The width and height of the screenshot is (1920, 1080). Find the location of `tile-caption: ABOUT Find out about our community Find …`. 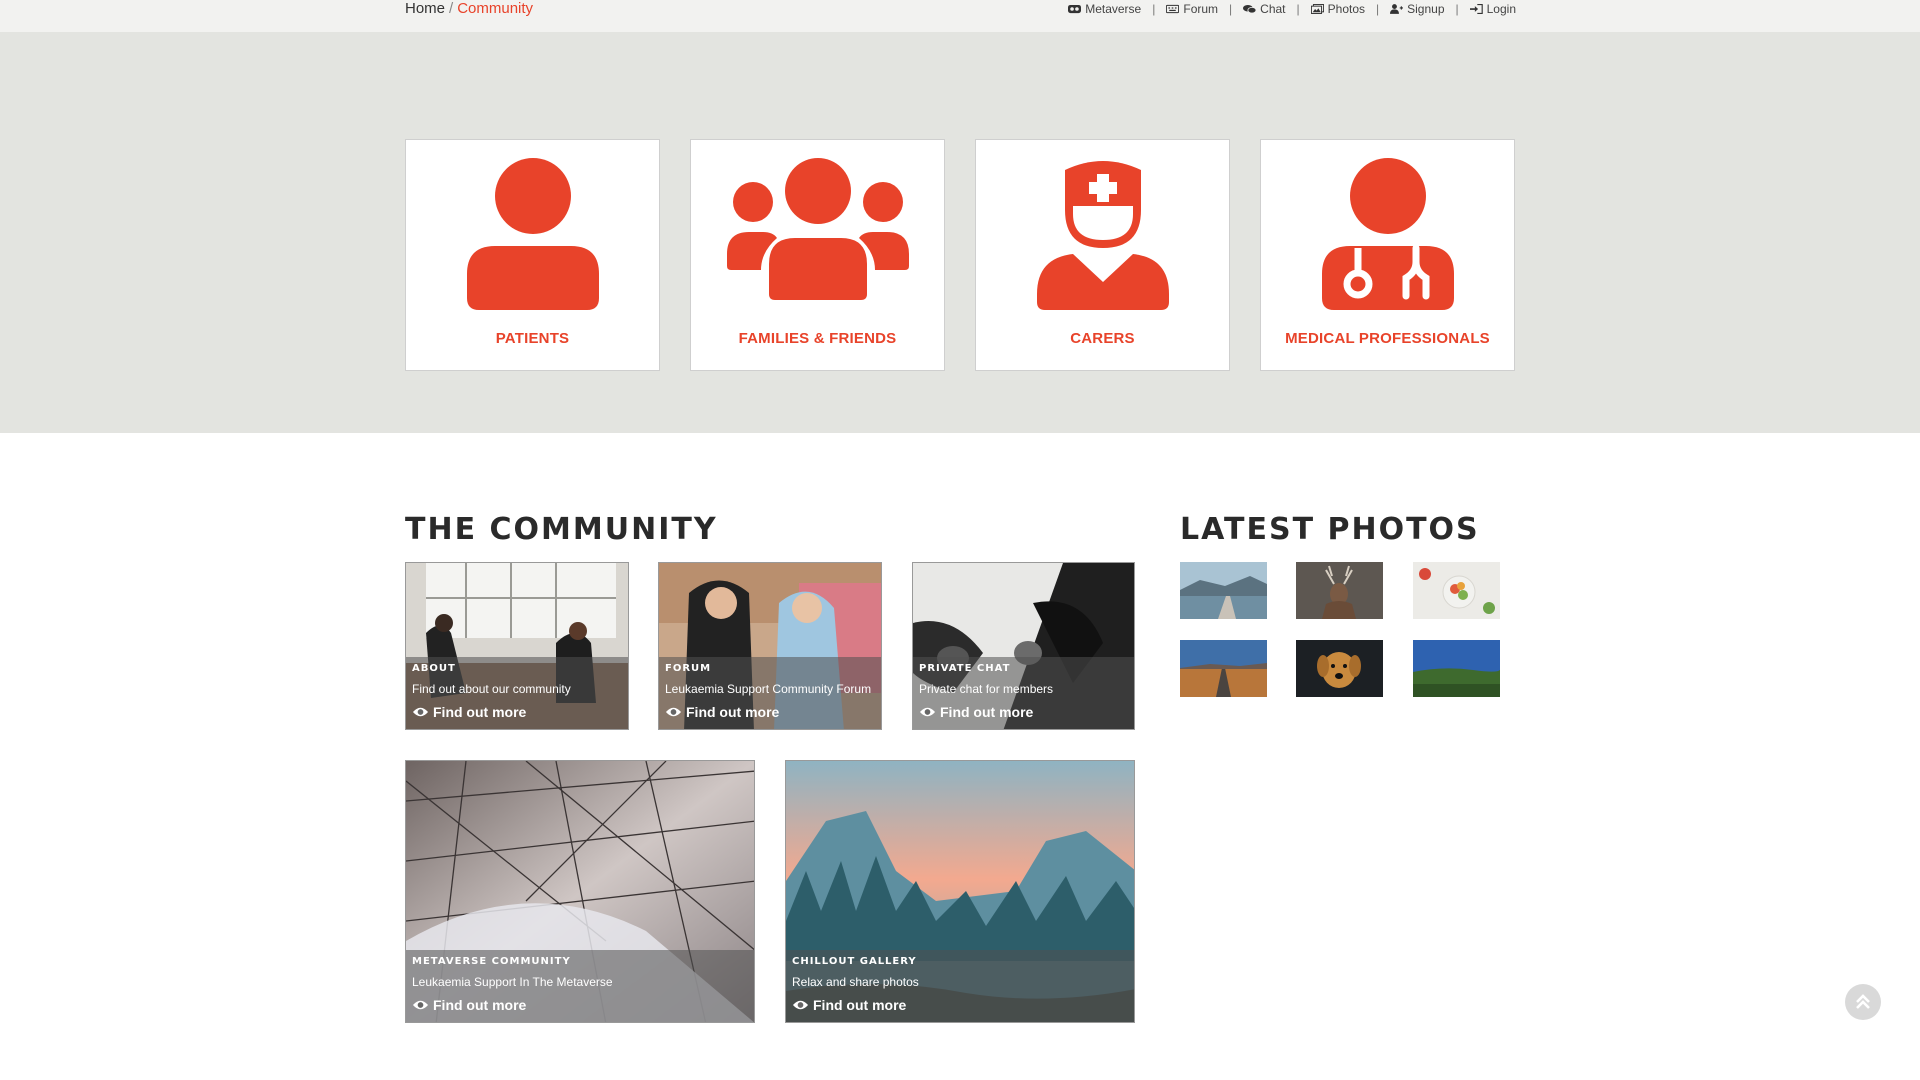

tile-caption: ABOUT Find out about our community Find … is located at coordinates (517, 693).